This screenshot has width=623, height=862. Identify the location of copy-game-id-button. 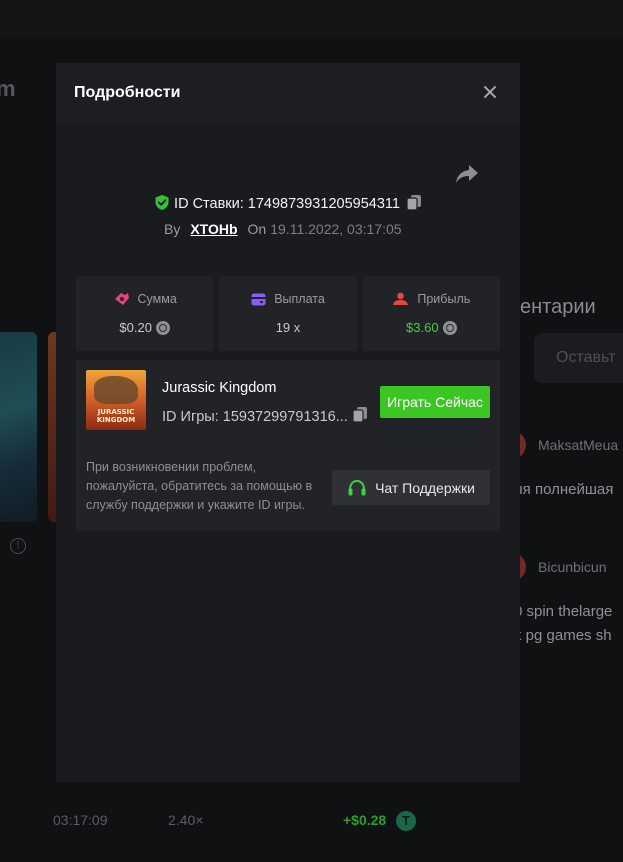
(360, 416).